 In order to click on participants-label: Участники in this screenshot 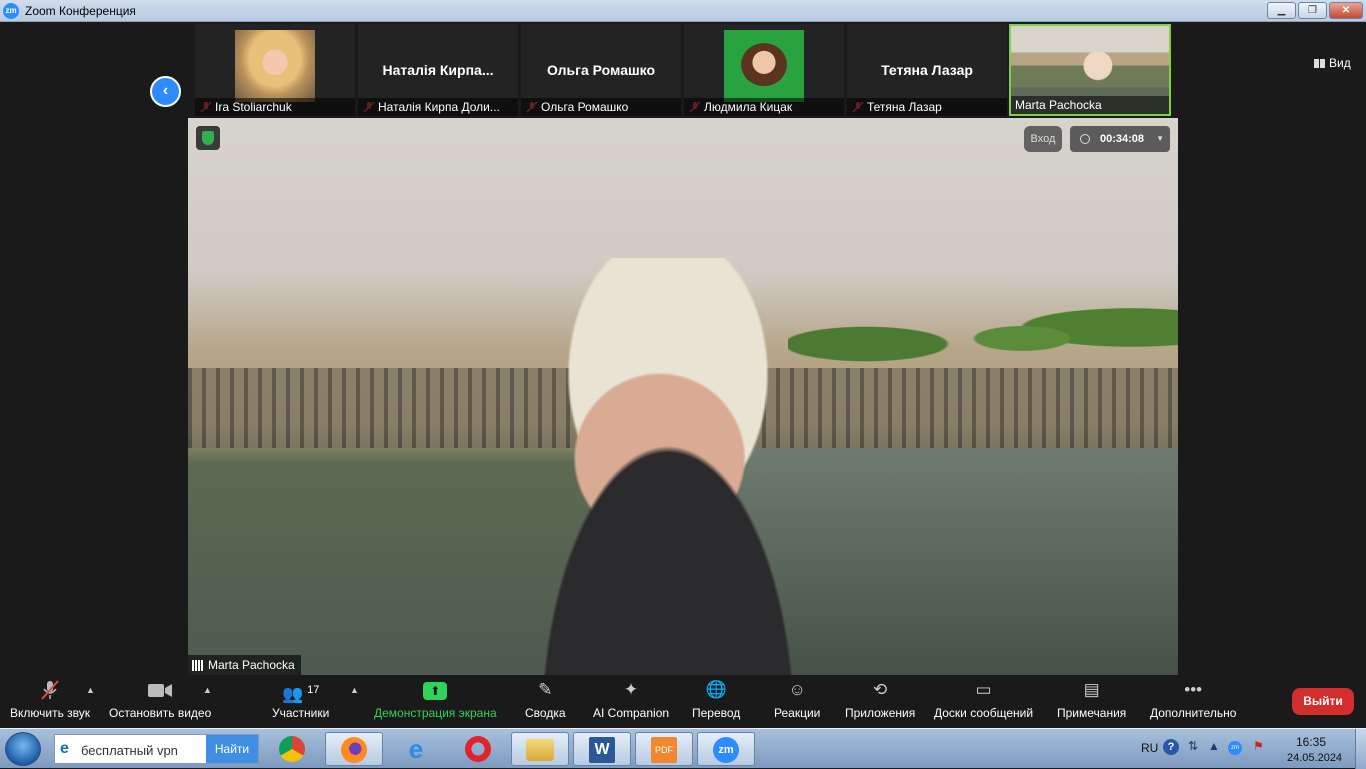, I will do `click(301, 713)`.